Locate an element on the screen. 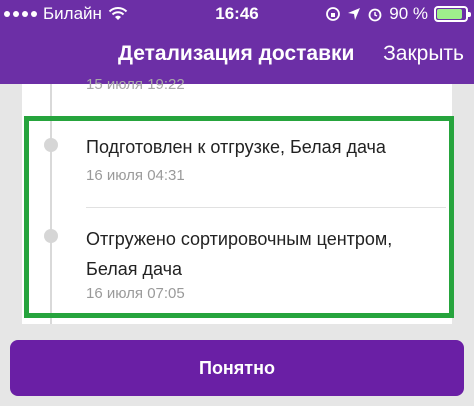 The image size is (474, 406). status-bar: Билайн 16:46 90 % is located at coordinates (237, 15).